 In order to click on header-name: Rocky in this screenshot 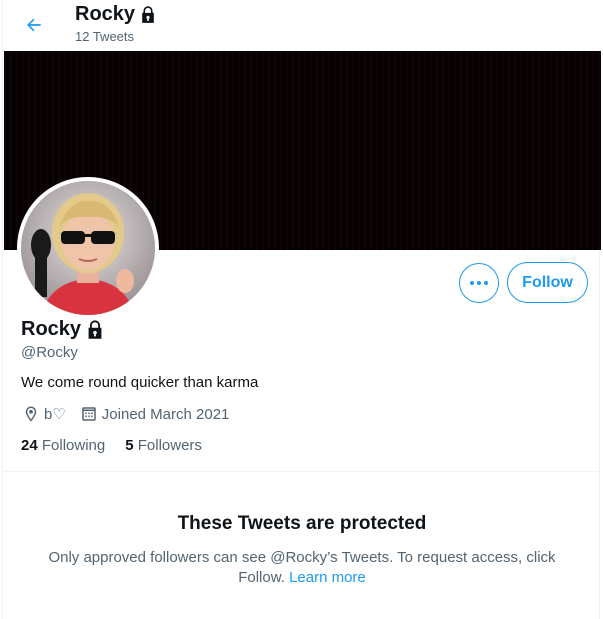, I will do `click(105, 14)`.